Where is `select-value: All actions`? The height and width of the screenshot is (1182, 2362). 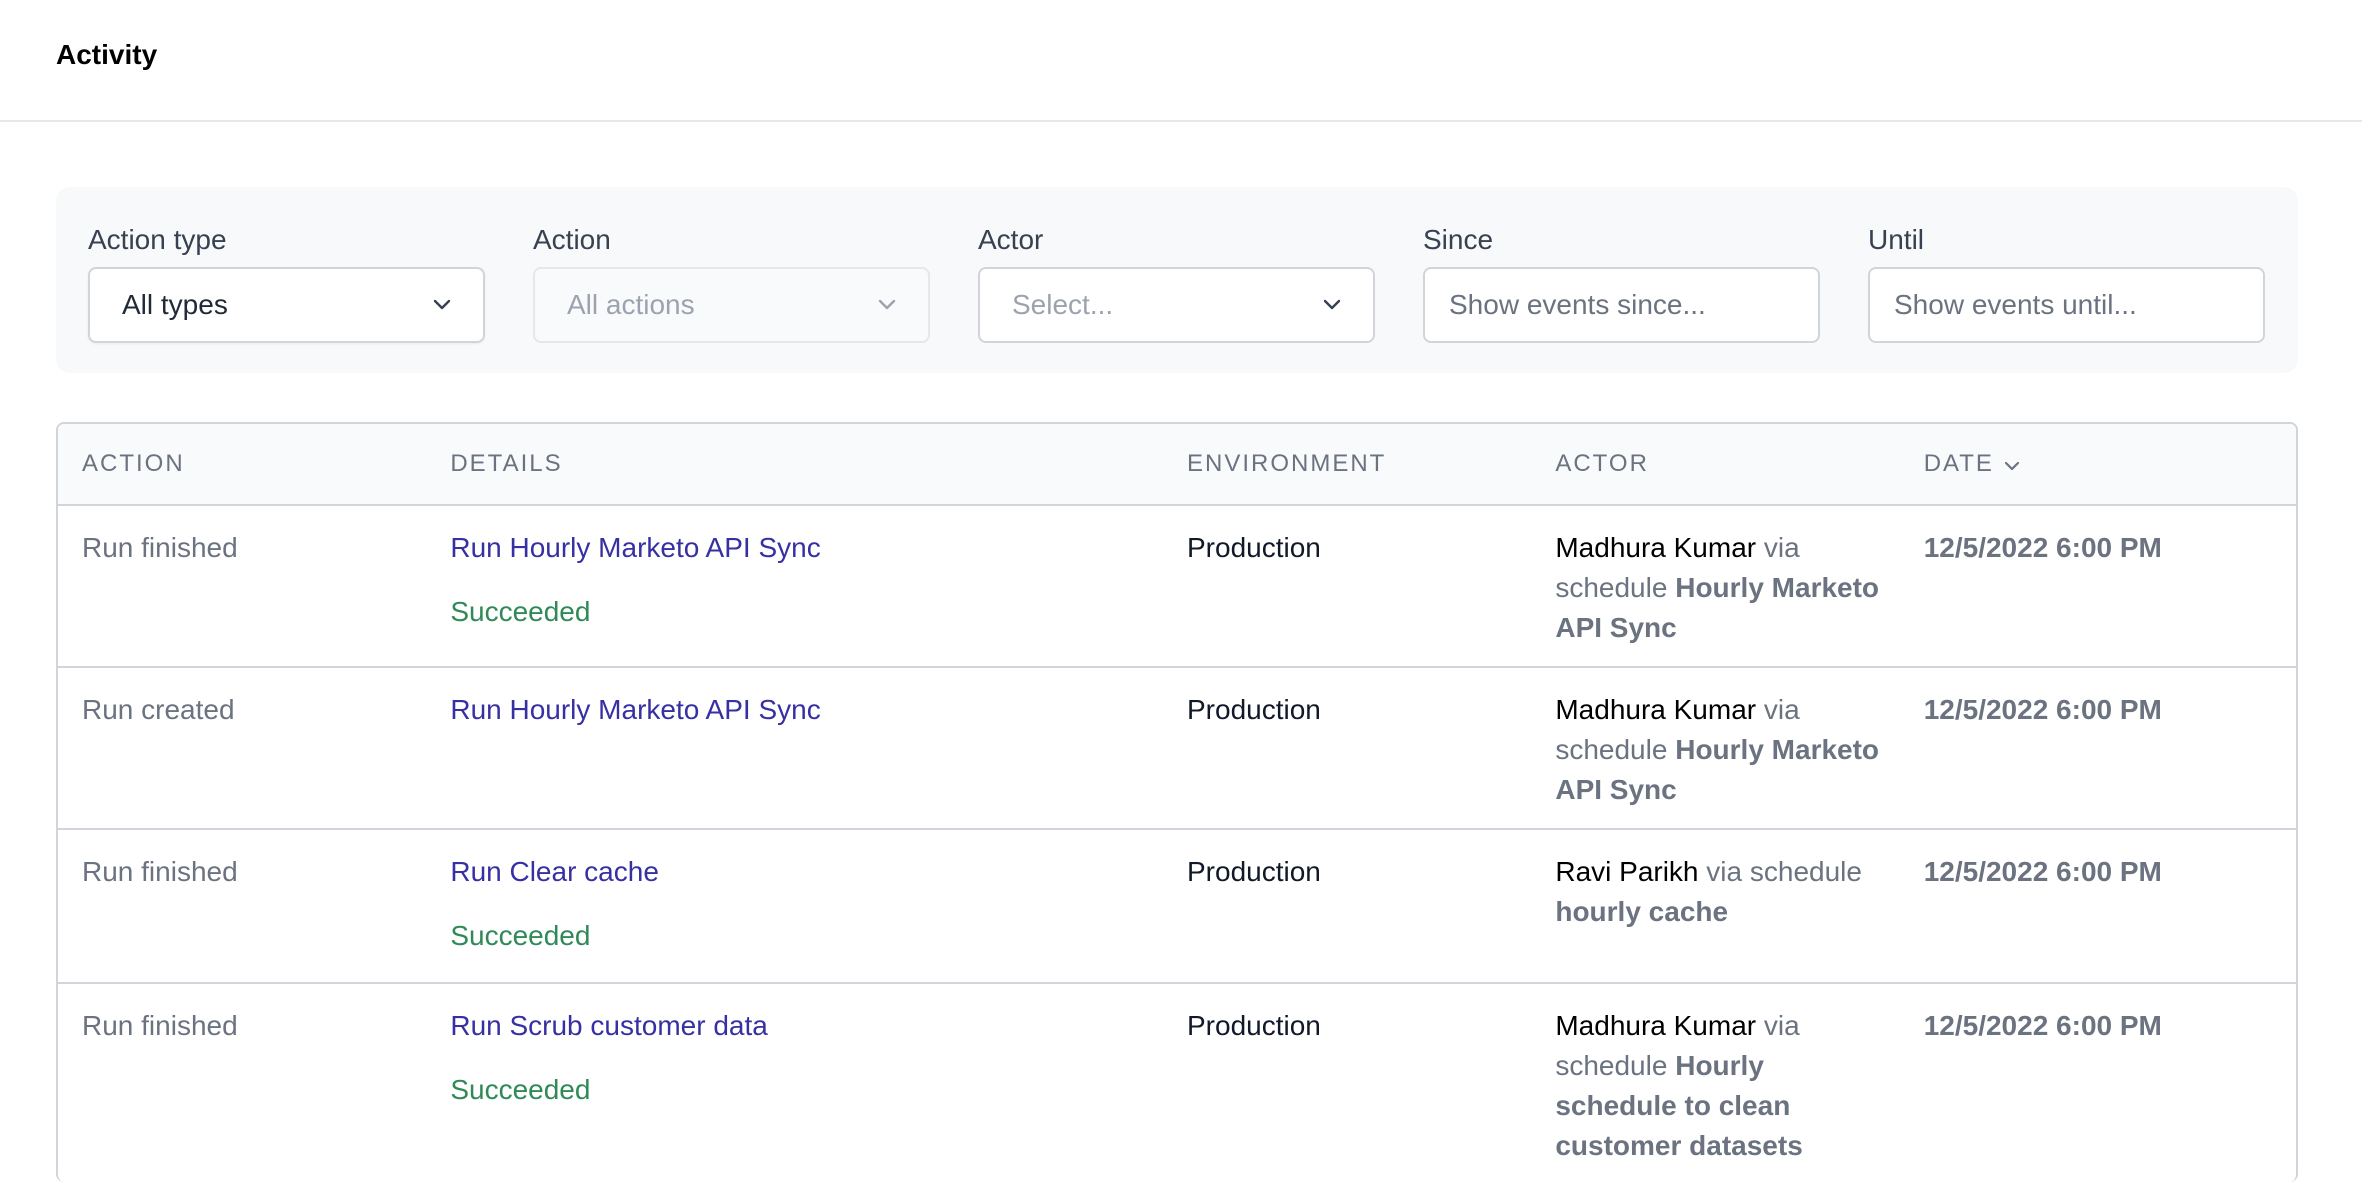
select-value: All actions is located at coordinates (631, 304).